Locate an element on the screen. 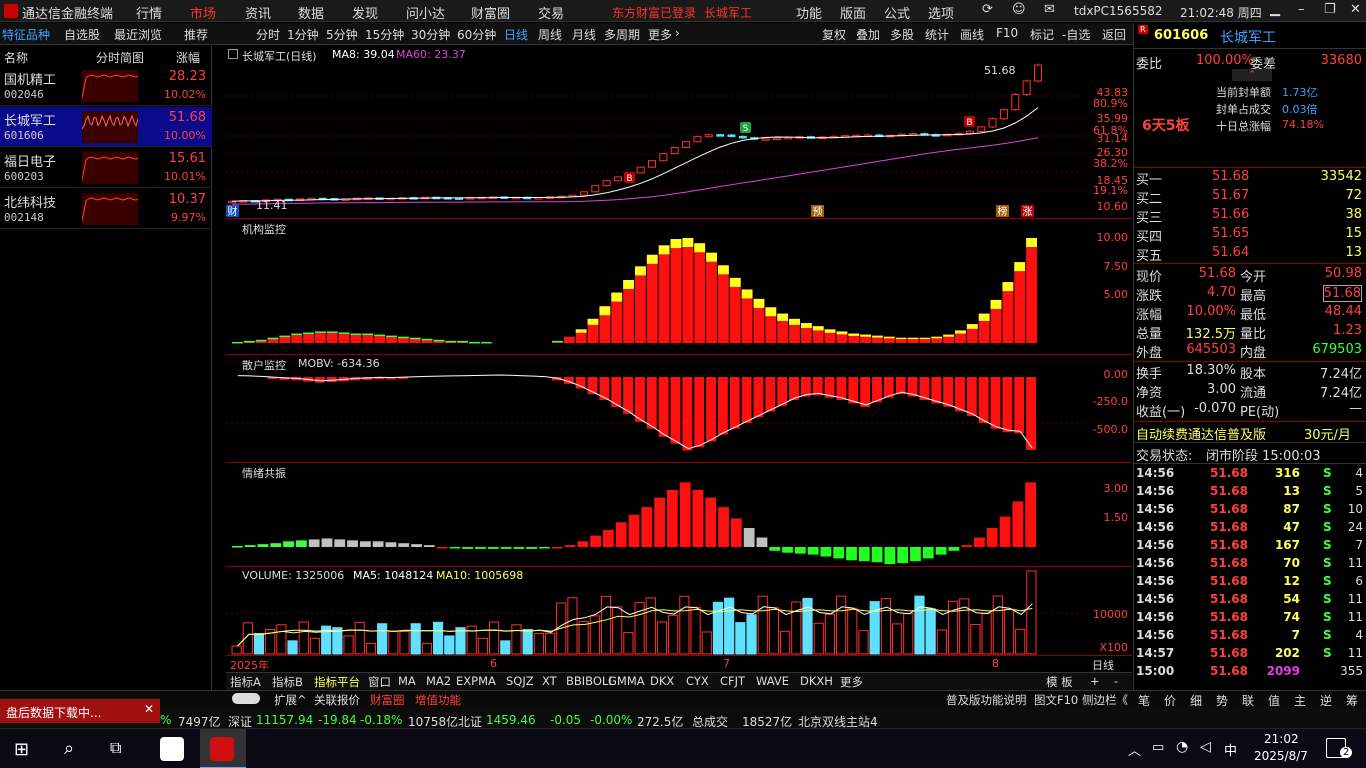 The width and height of the screenshot is (1366, 768). close-icon: ✕ is located at coordinates (1355, 9).